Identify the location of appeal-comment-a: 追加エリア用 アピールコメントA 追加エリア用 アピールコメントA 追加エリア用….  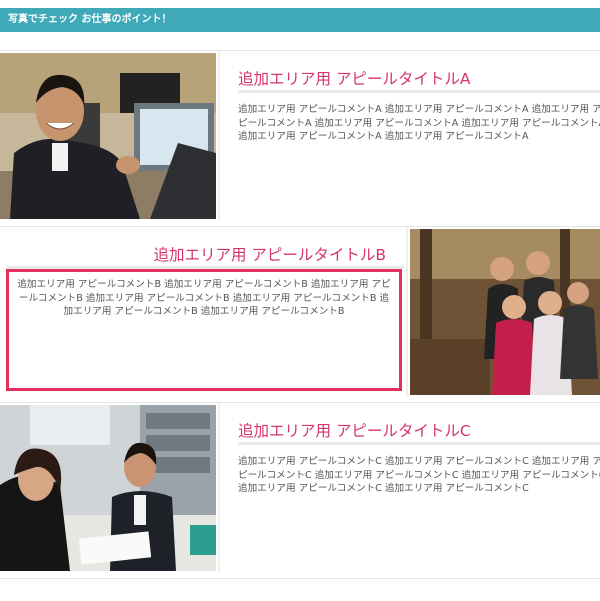
(419, 123).